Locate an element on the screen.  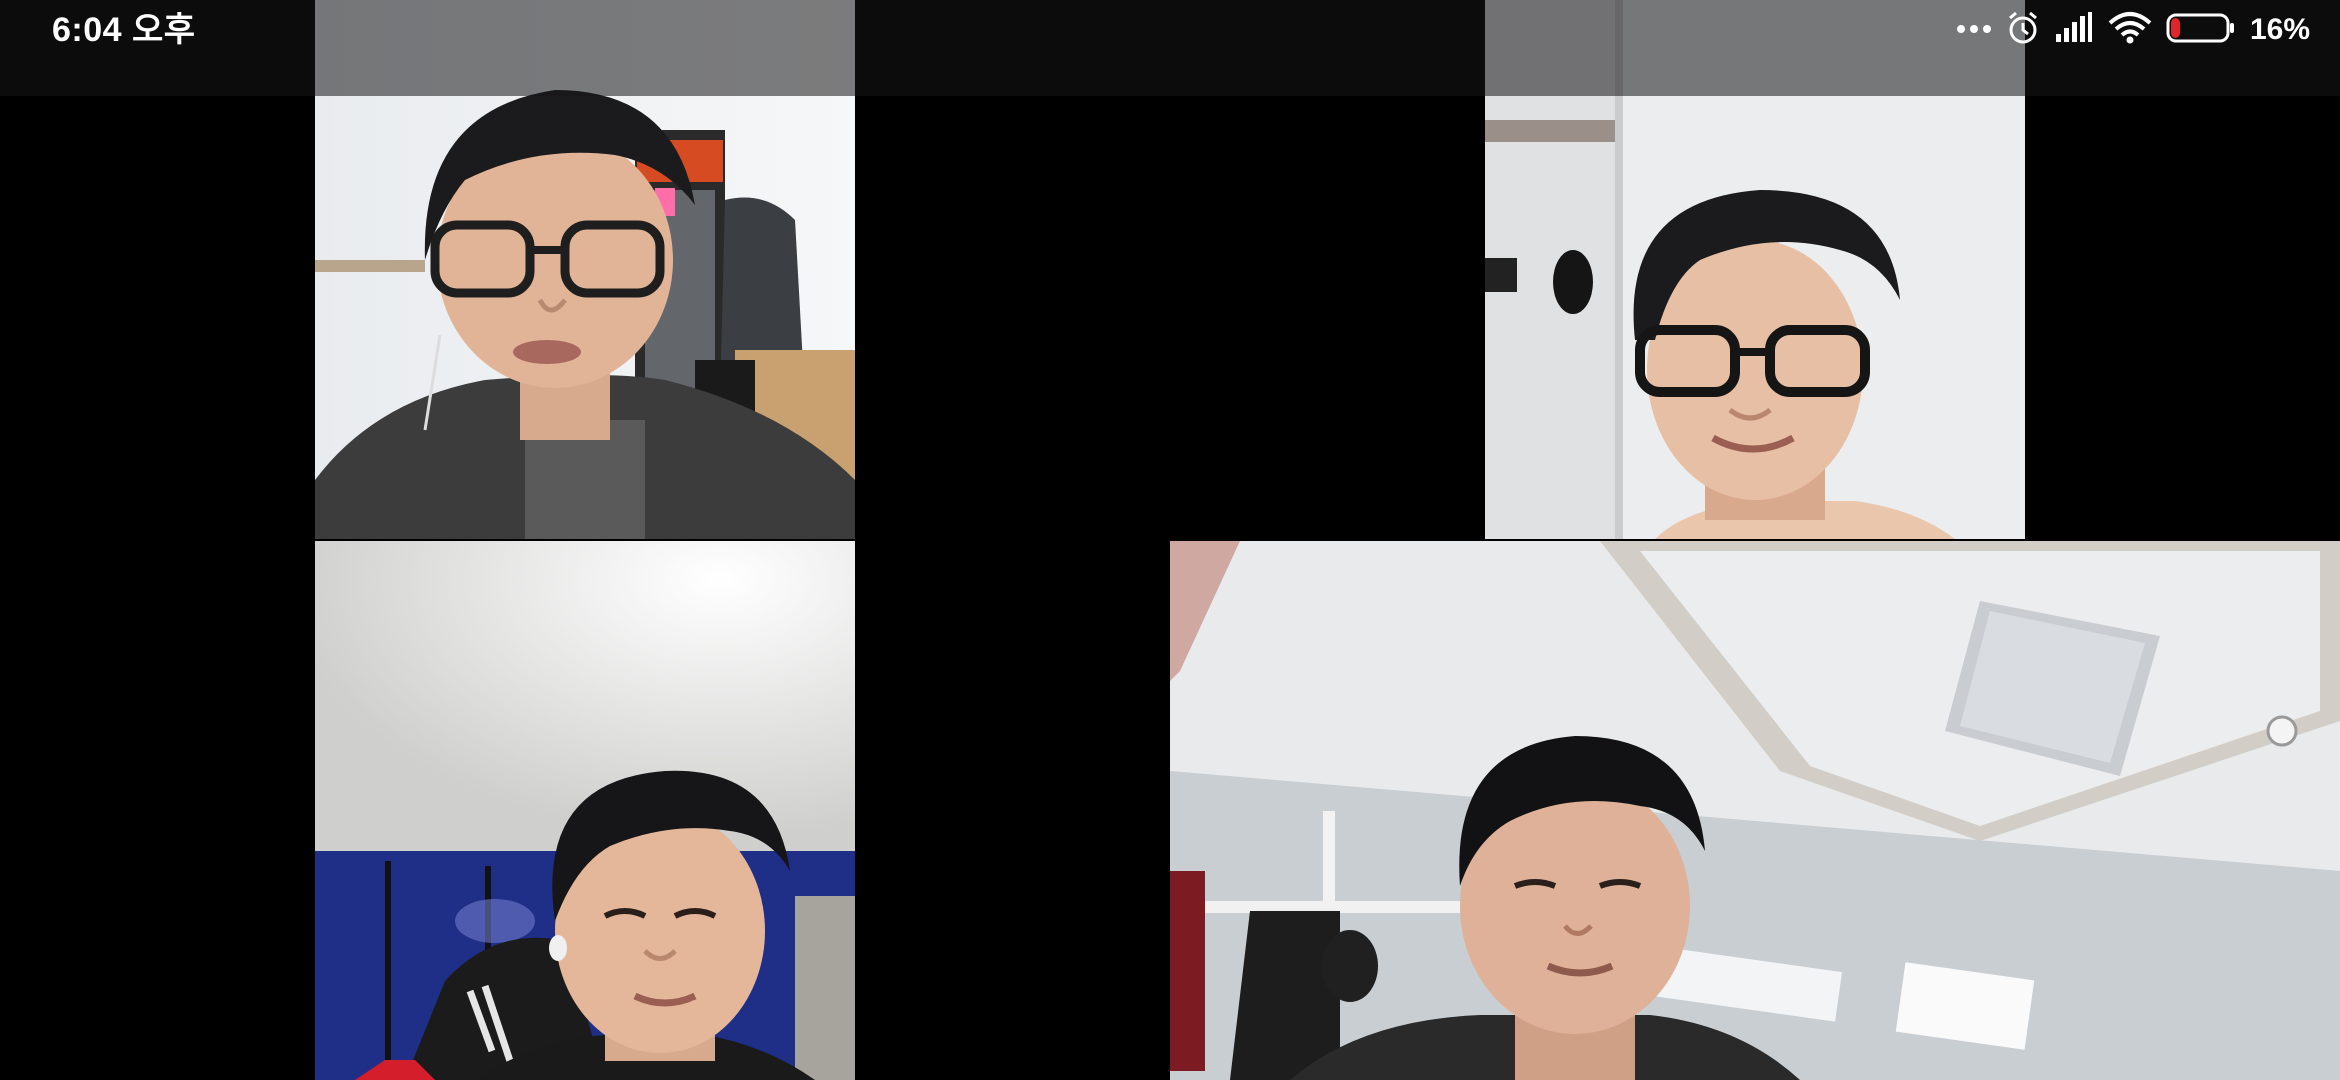
battery-percentage: 16% is located at coordinates (2279, 29).